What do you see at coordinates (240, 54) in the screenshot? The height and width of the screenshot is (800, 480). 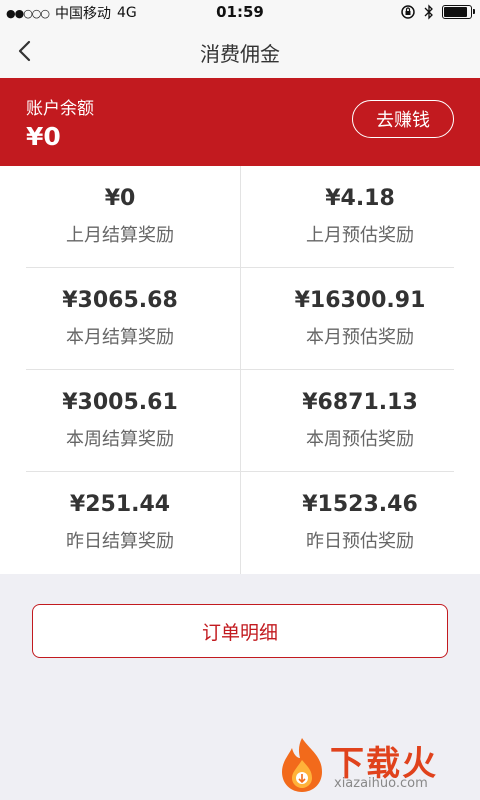 I see `page-title: 消费佣金` at bounding box center [240, 54].